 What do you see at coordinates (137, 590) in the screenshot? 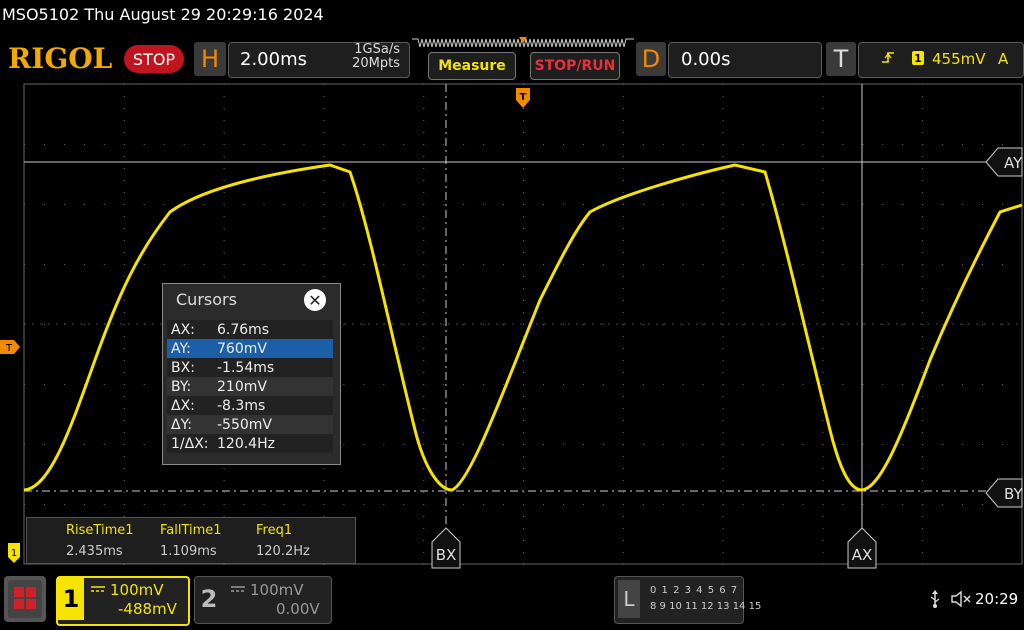
I see `channel-1-scale: 100mV` at bounding box center [137, 590].